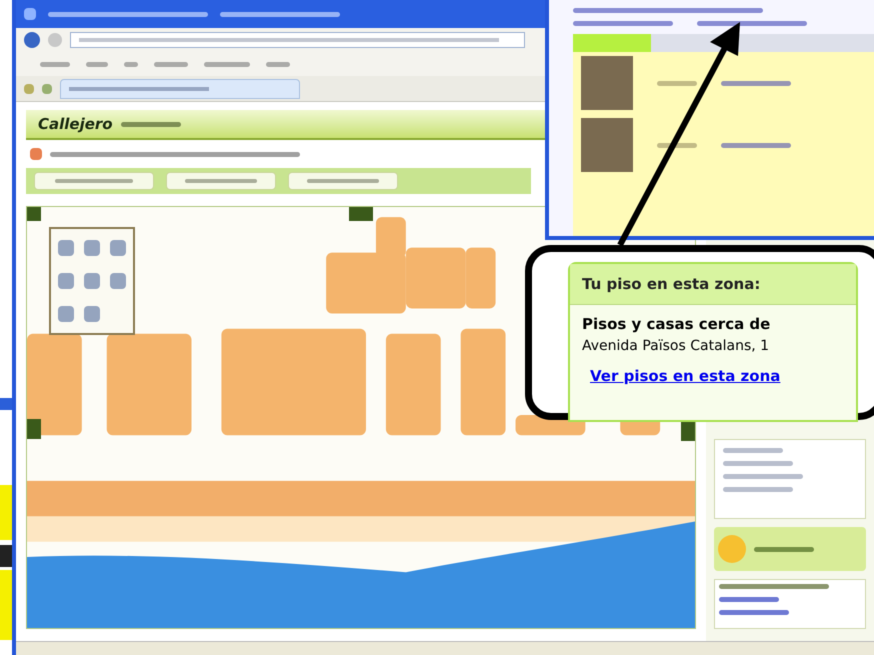 The height and width of the screenshot is (655, 874). Describe the element at coordinates (180, 88) in the screenshot. I see `browser-tab` at that location.